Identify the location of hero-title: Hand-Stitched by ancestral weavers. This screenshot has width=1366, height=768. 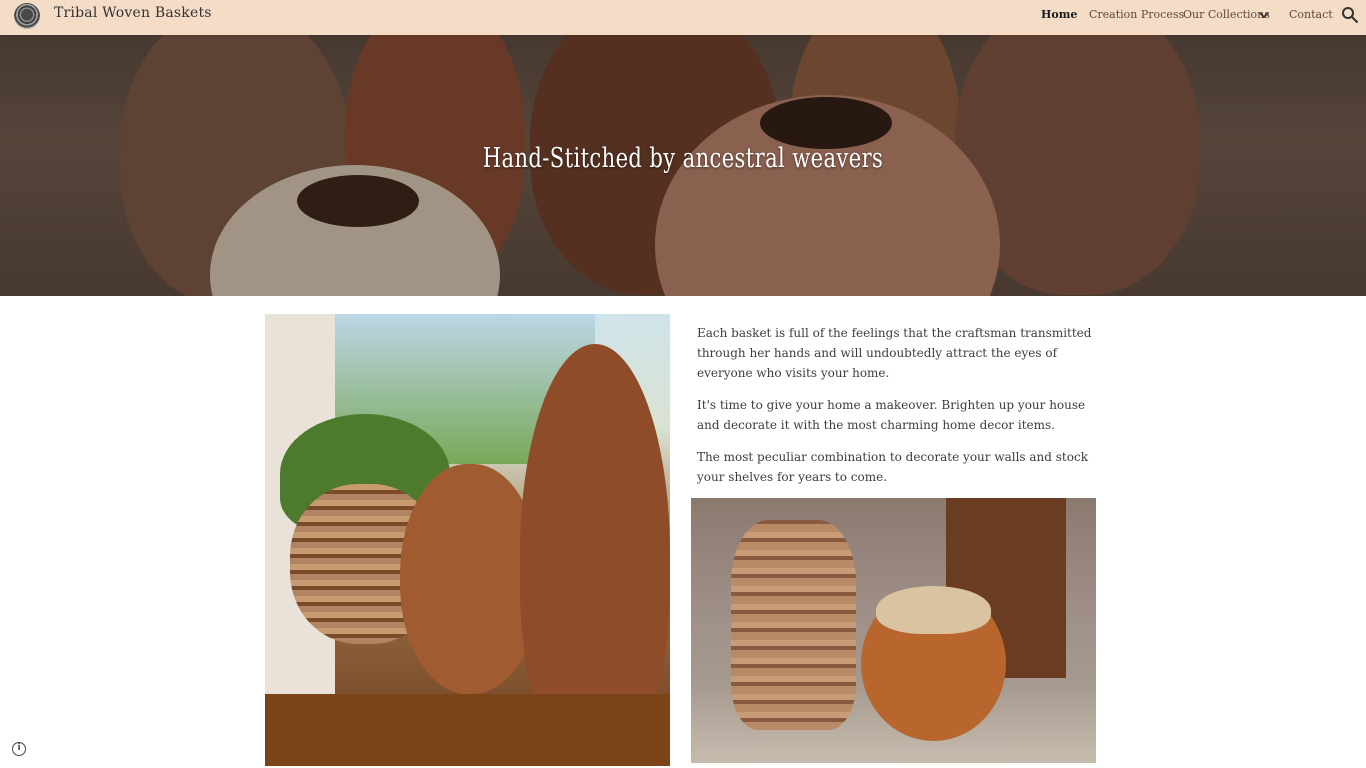
(683, 158).